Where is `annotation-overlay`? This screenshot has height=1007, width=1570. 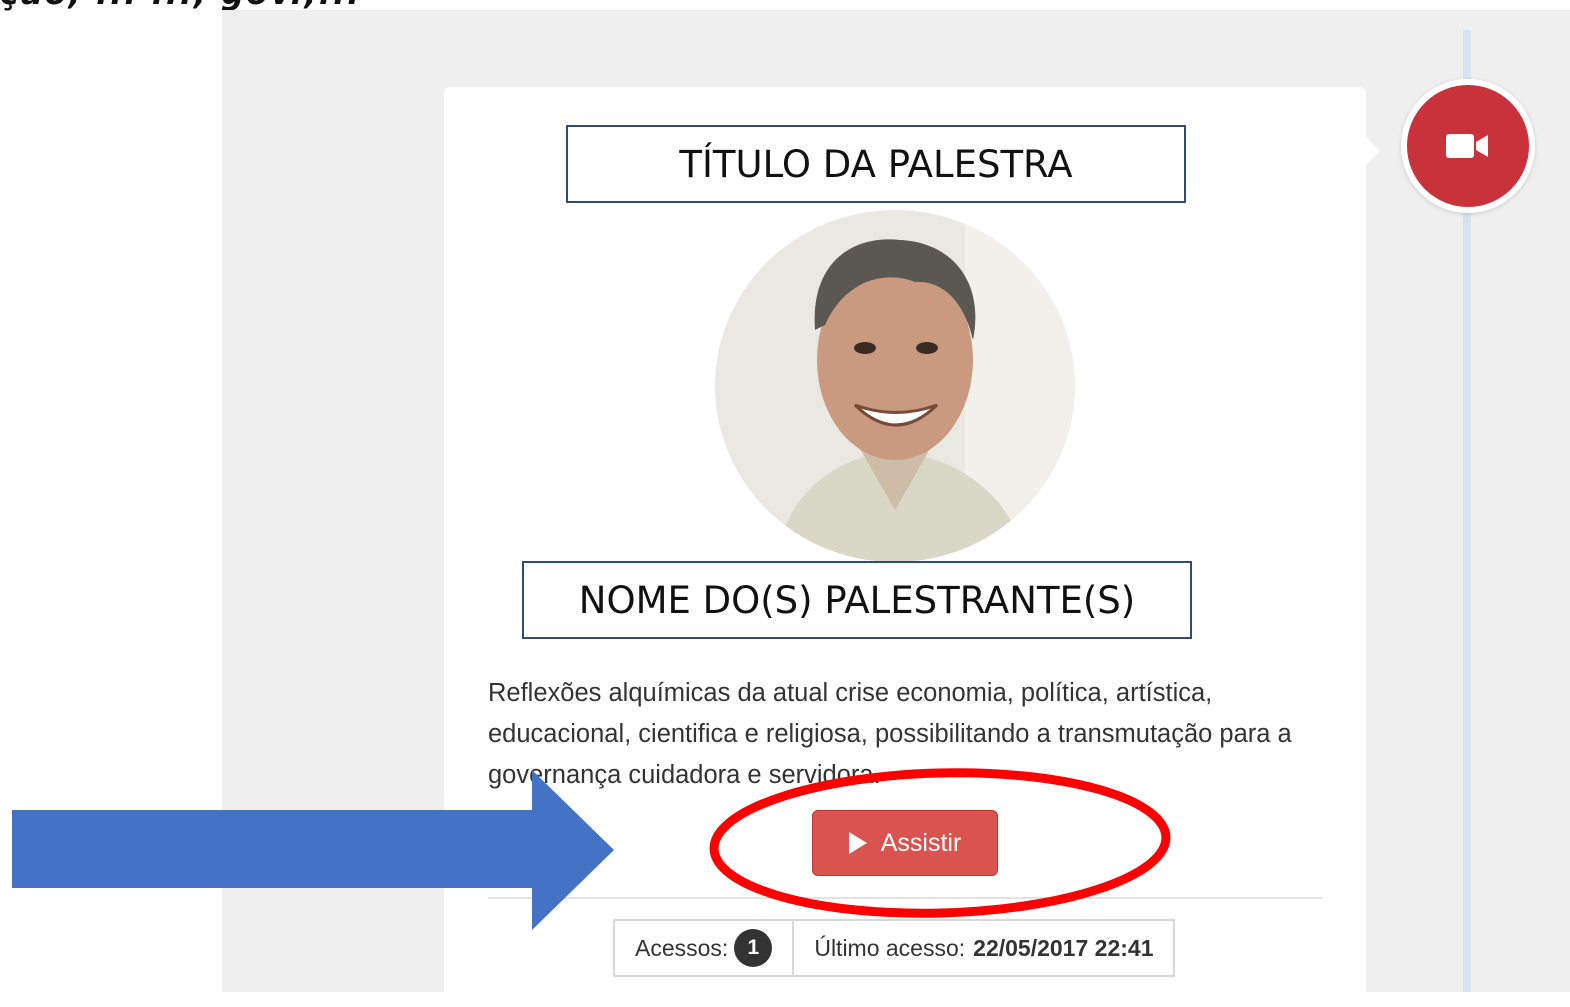 annotation-overlay is located at coordinates (591, 849).